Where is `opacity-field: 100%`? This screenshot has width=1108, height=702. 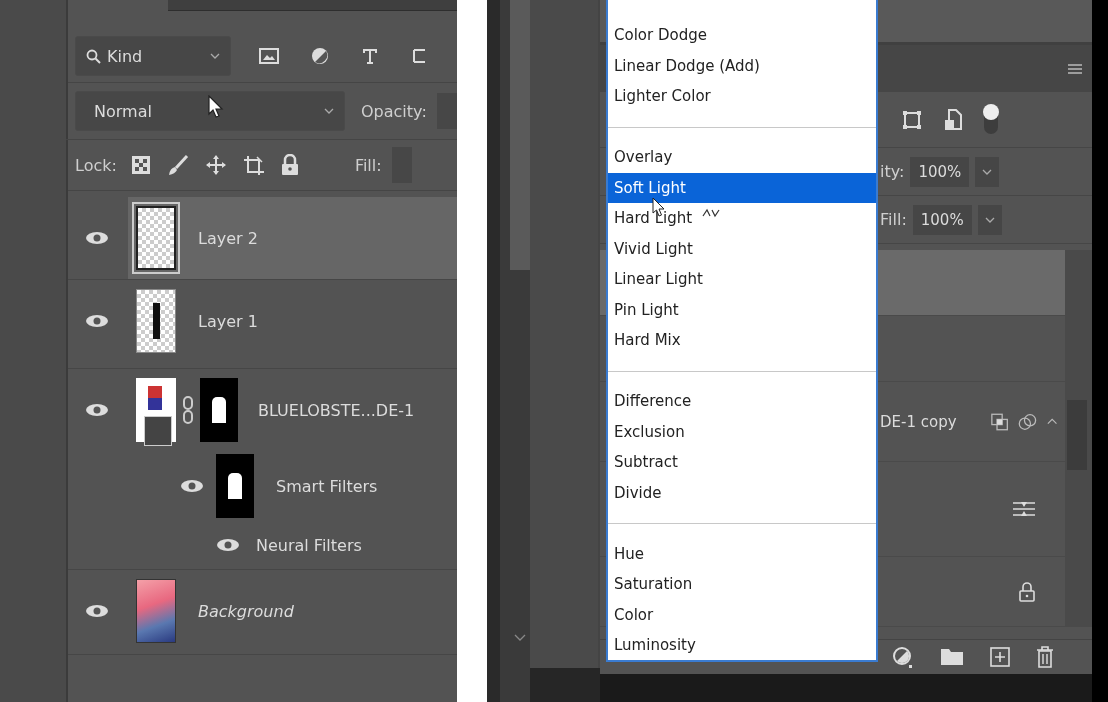
opacity-field: 100% is located at coordinates (940, 171).